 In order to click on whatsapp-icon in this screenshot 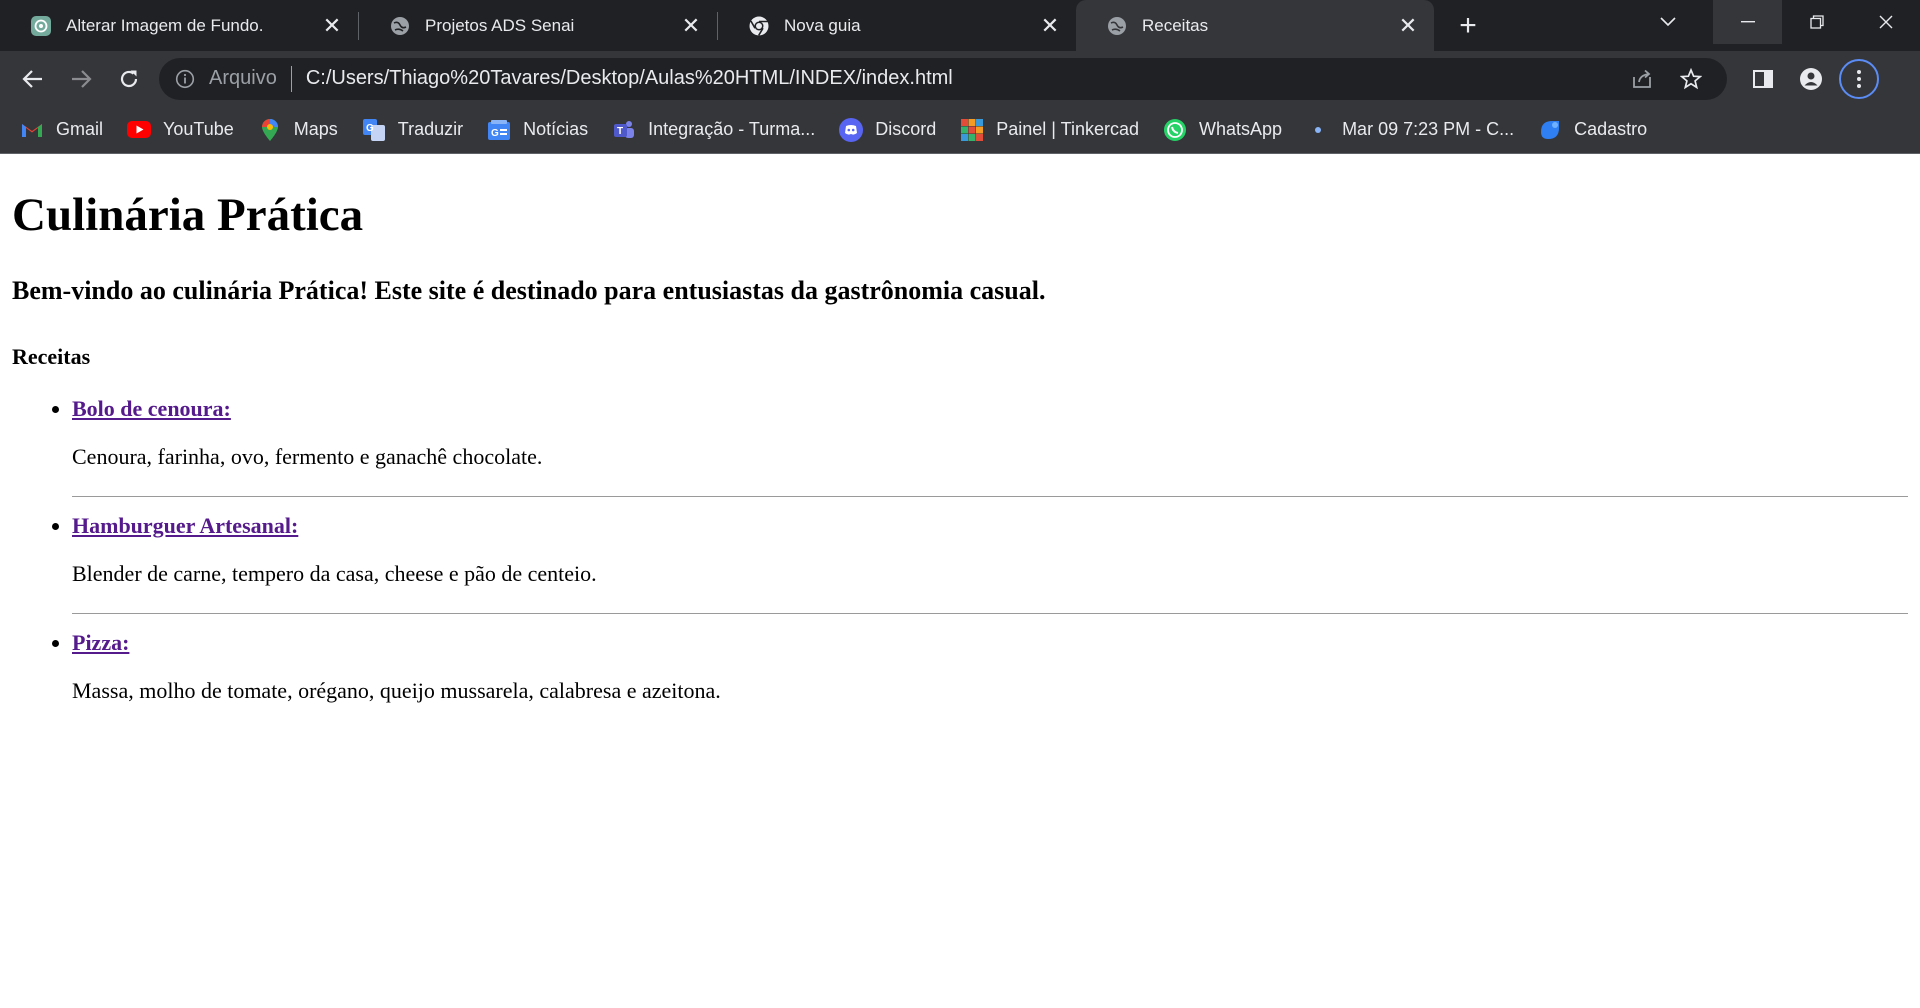, I will do `click(1175, 130)`.